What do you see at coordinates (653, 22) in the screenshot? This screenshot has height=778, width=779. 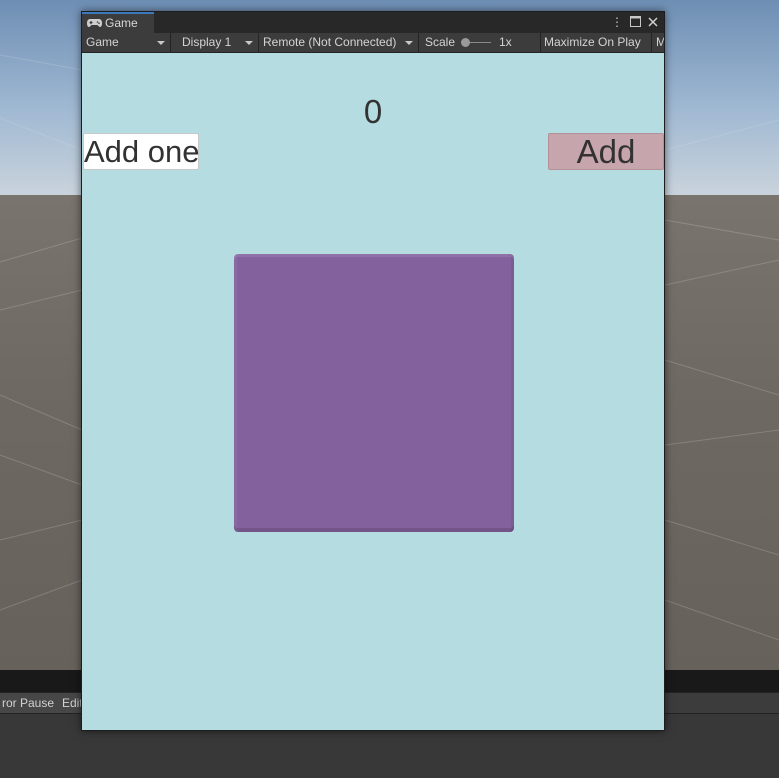 I see `close-icon` at bounding box center [653, 22].